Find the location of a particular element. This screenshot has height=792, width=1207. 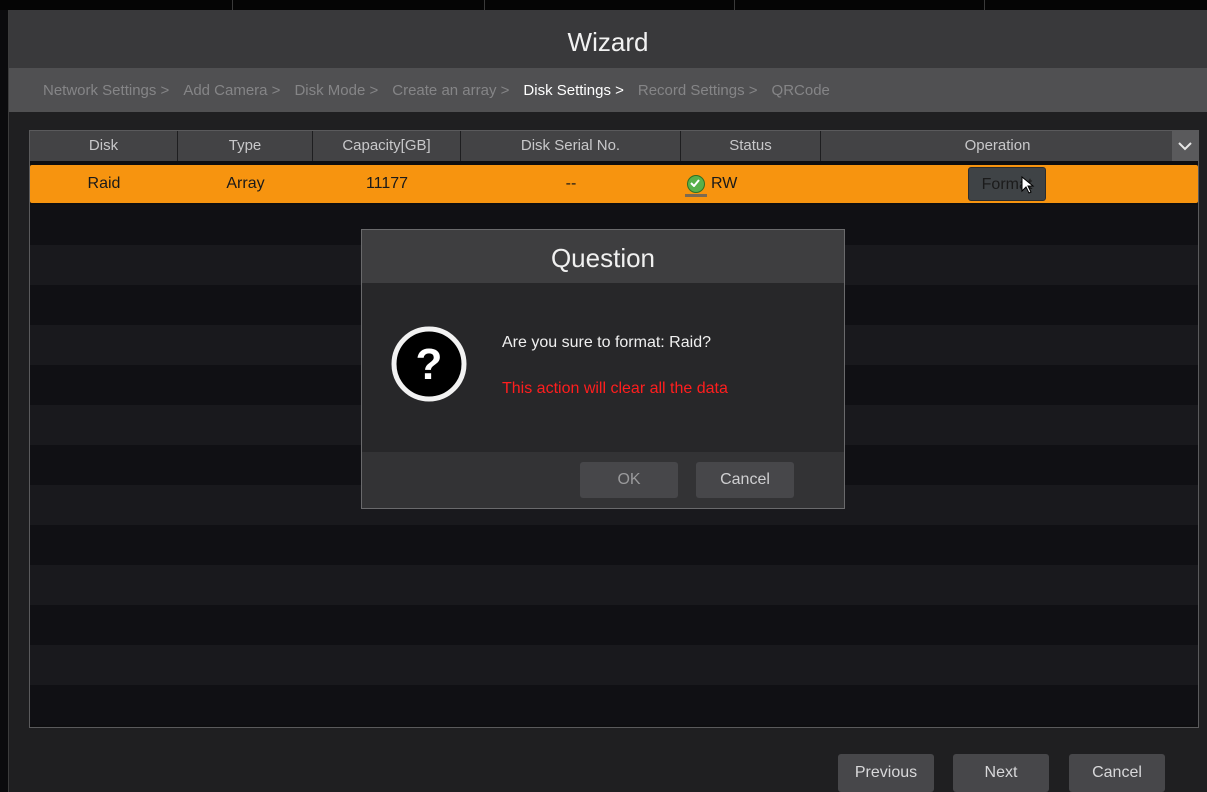

chevron-down-icon is located at coordinates (1185, 146).